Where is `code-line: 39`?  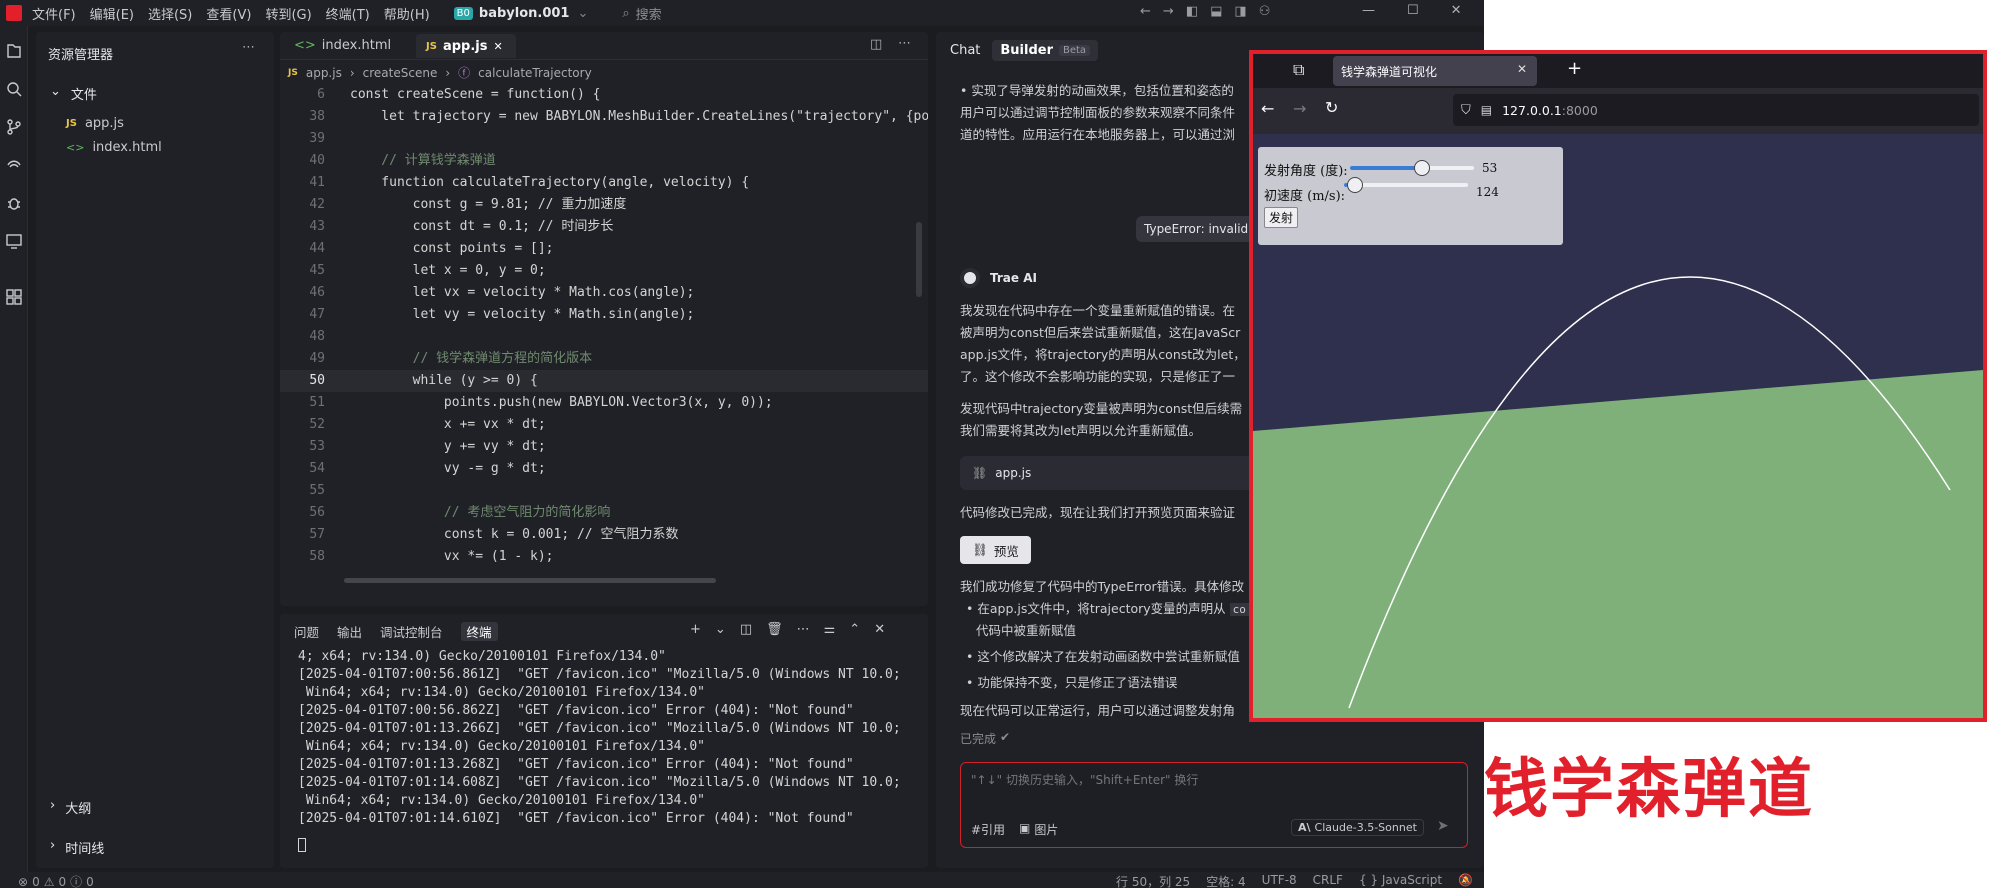 code-line: 39 is located at coordinates (604, 139).